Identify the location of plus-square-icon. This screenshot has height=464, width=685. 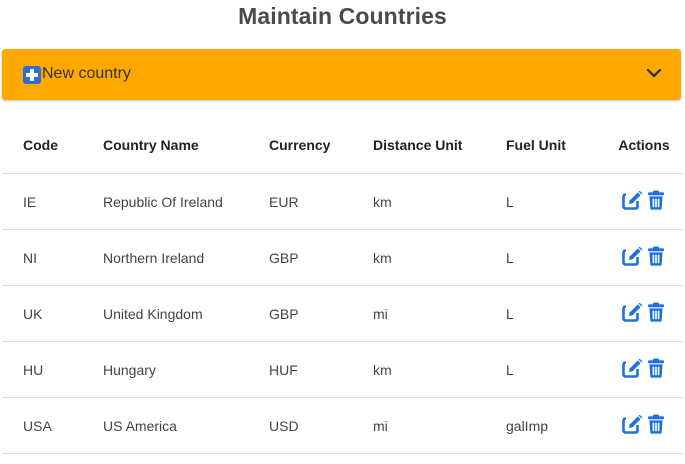
(32, 75).